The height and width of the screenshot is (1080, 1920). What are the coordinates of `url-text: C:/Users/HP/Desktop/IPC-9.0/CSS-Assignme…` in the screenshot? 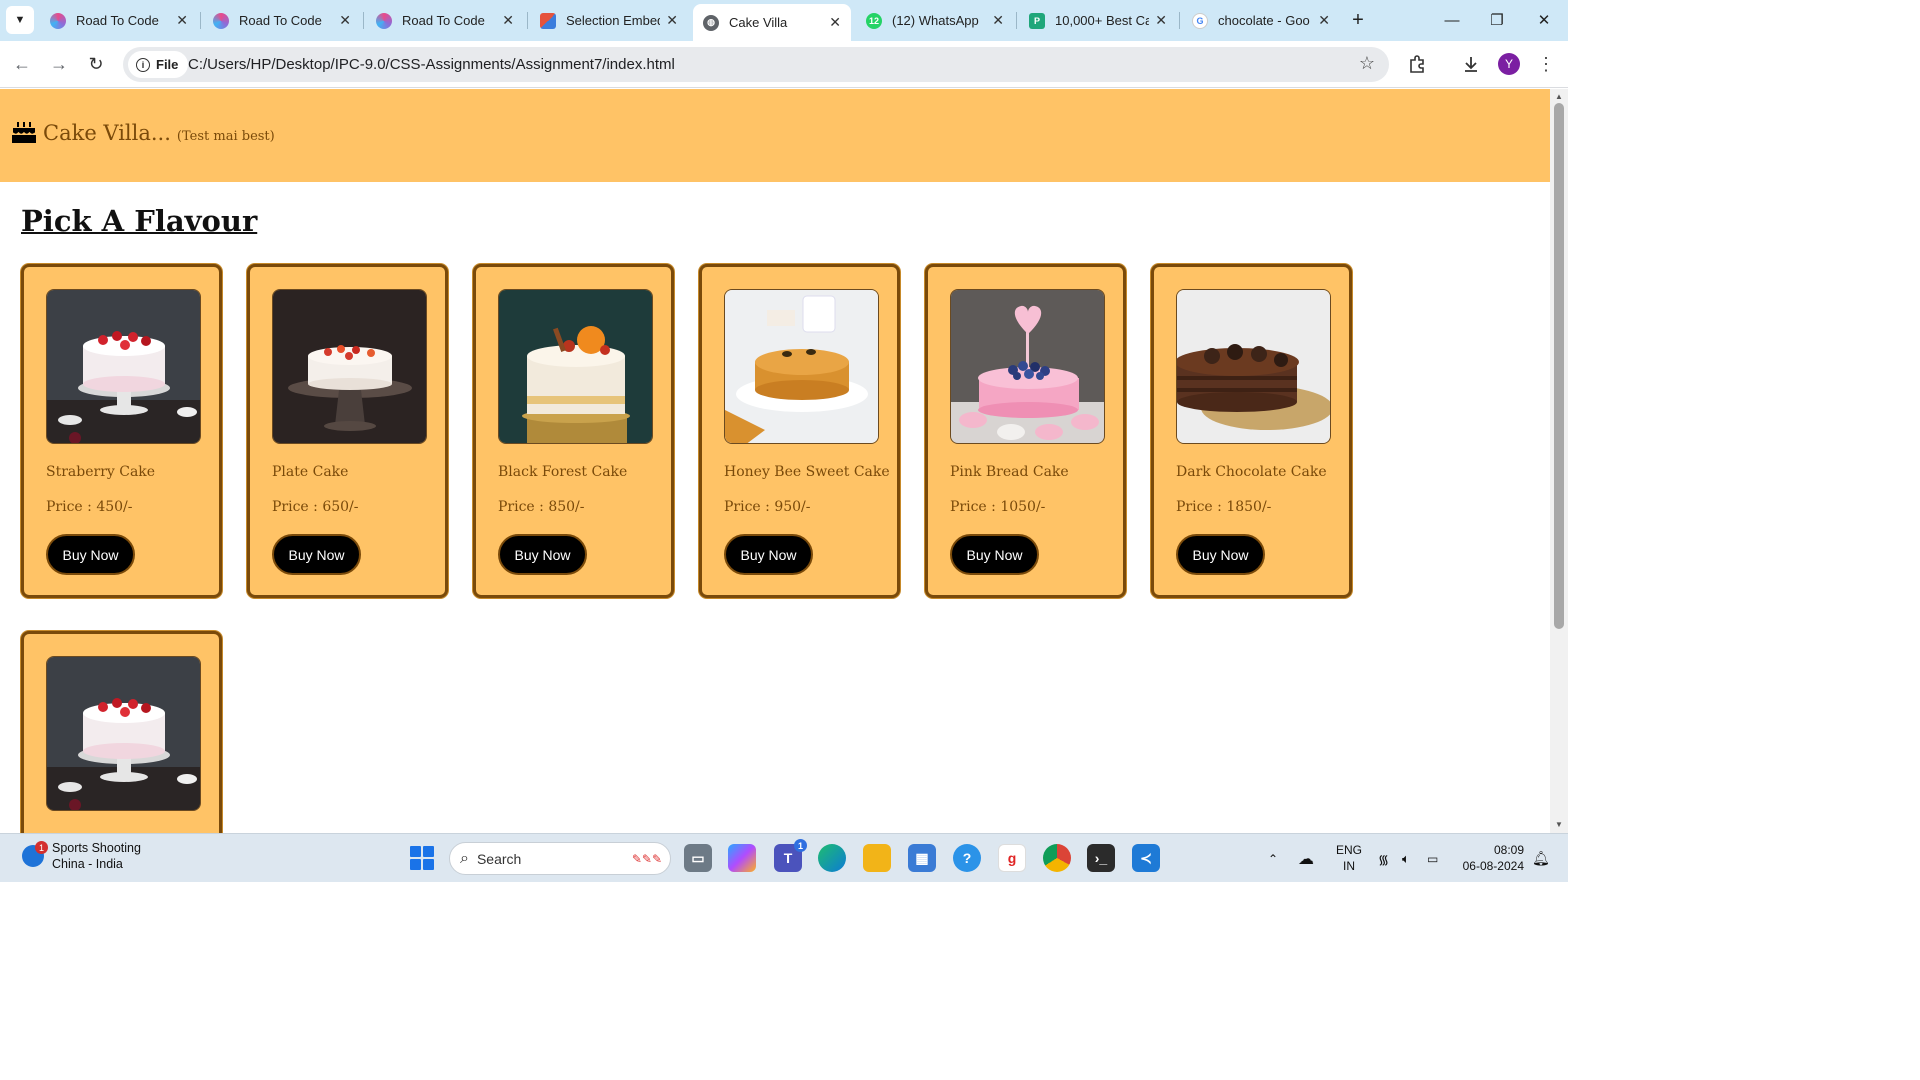 It's located at (431, 64).